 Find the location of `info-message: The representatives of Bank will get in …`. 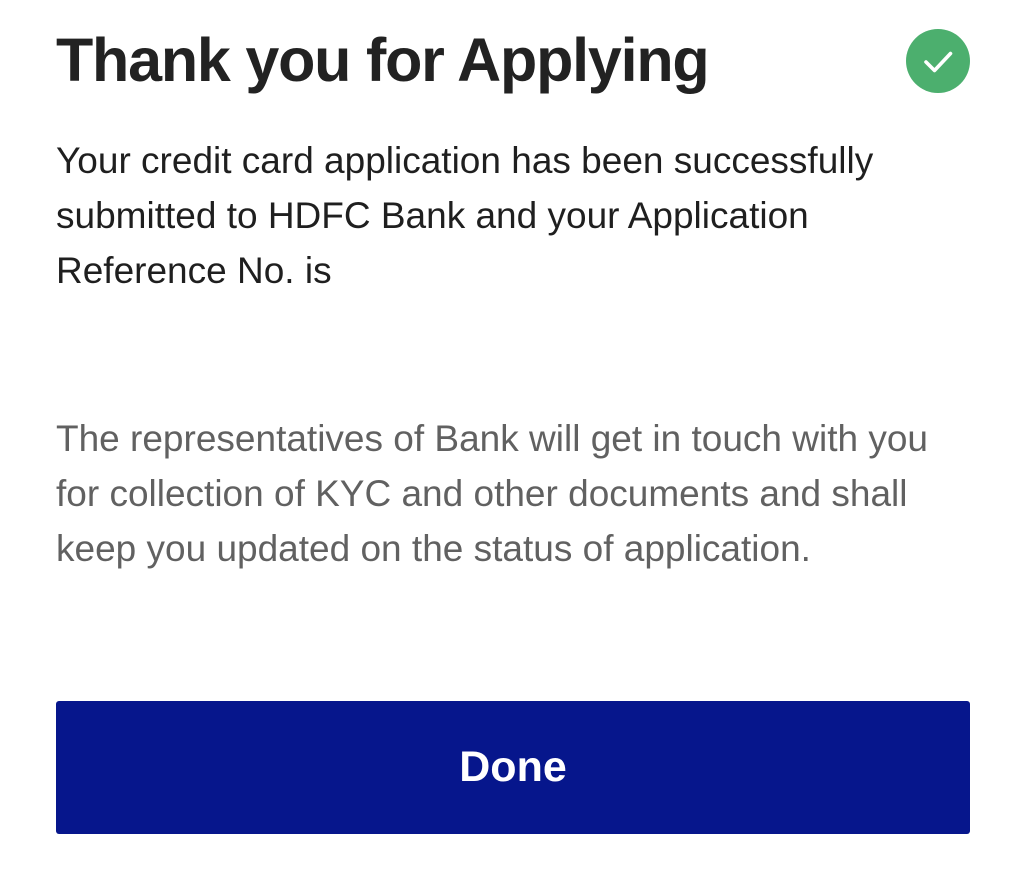

info-message: The representatives of Bank will get in … is located at coordinates (492, 493).